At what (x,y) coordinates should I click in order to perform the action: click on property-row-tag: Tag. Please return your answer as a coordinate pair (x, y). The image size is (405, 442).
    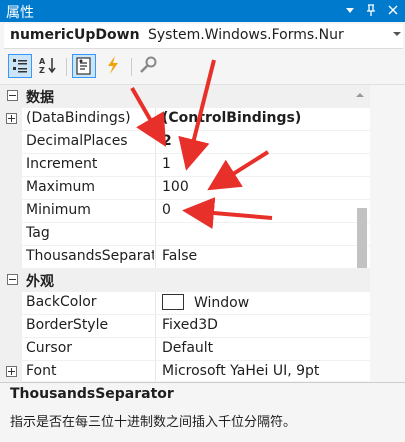
    Looking at the image, I should click on (185, 234).